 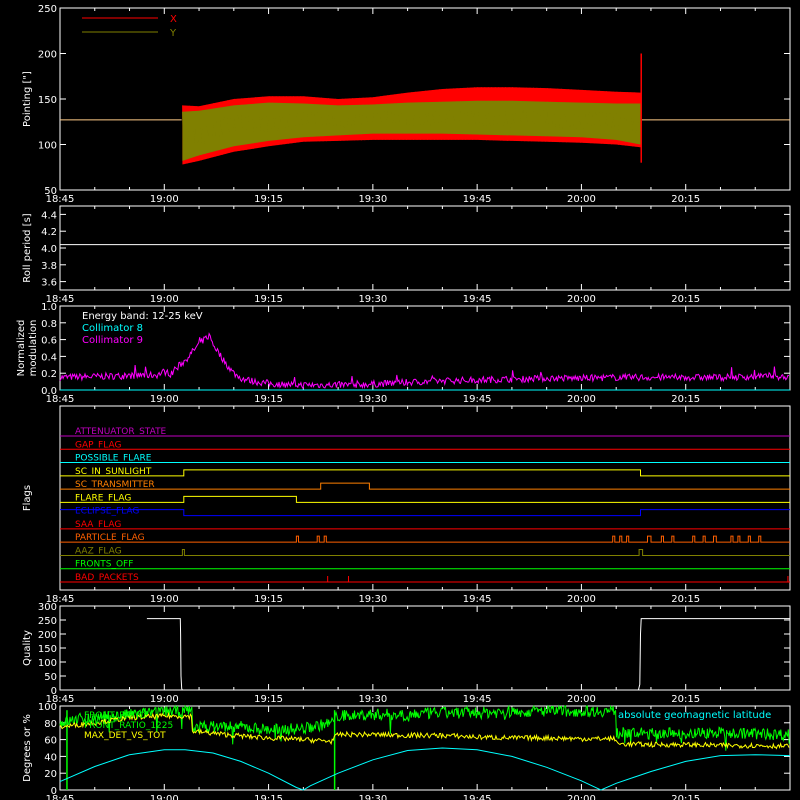 What do you see at coordinates (125, 736) in the screenshot?
I see `legend-label-max-det: MAX_DET_VS_TOT` at bounding box center [125, 736].